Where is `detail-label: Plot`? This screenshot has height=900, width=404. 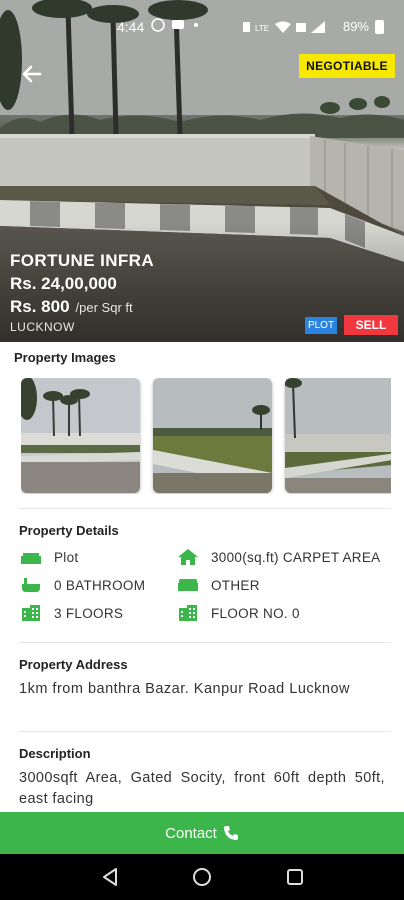 detail-label: Plot is located at coordinates (66, 557).